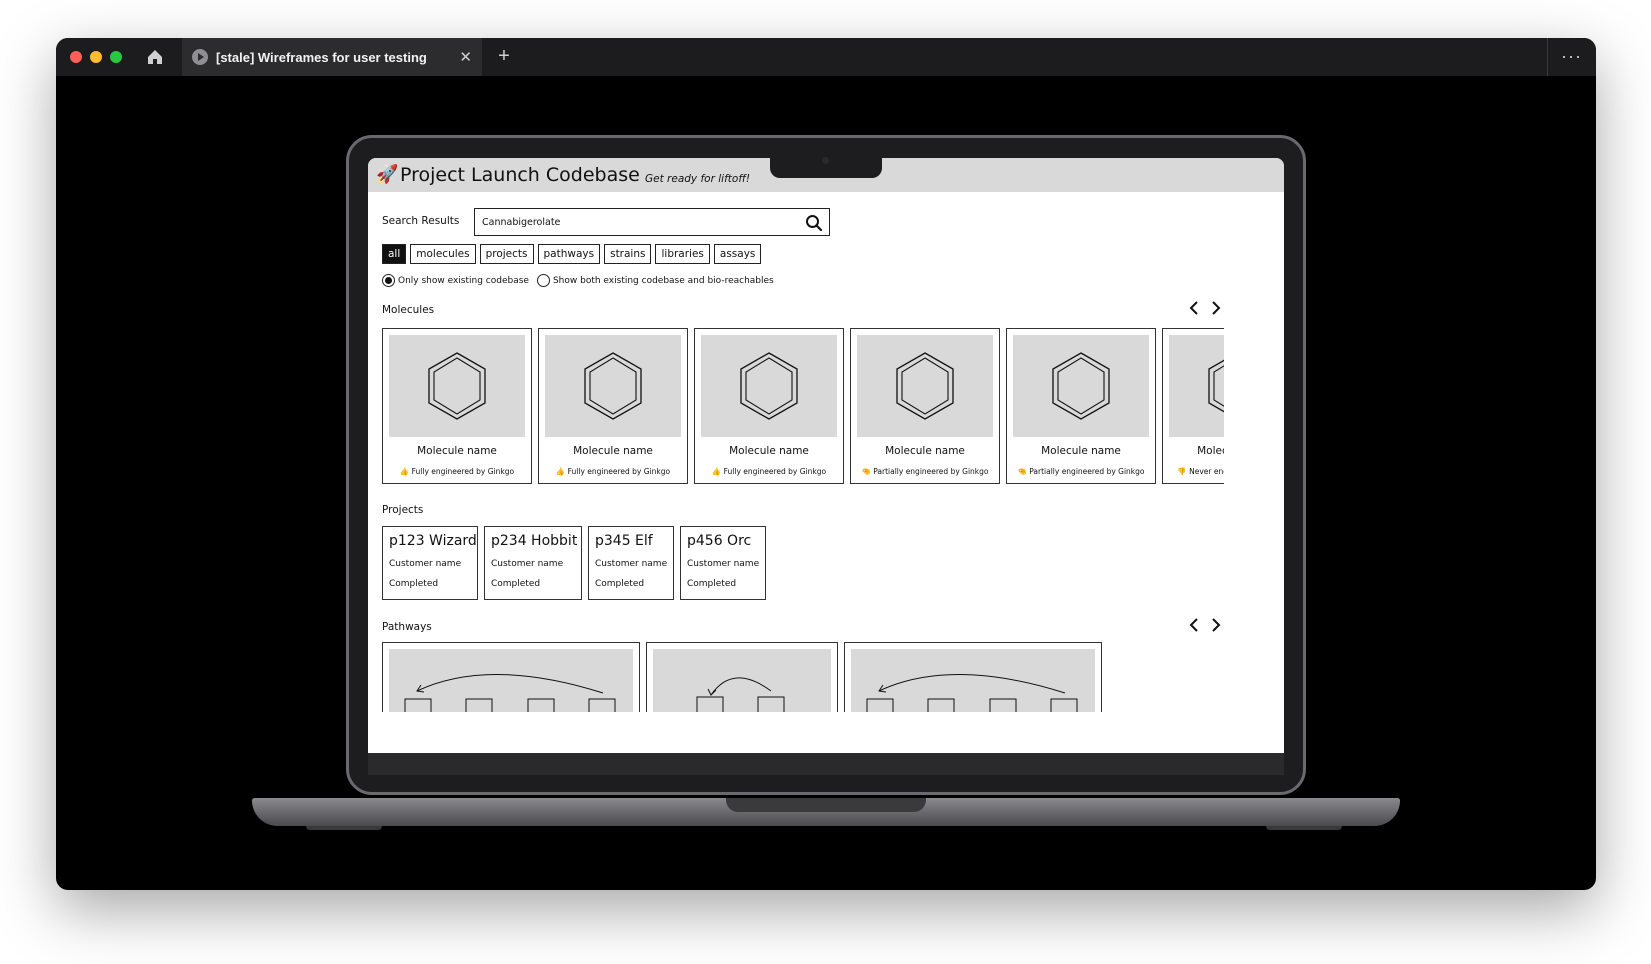 This screenshot has width=1651, height=964. I want to click on projects-section-label: Projects, so click(403, 510).